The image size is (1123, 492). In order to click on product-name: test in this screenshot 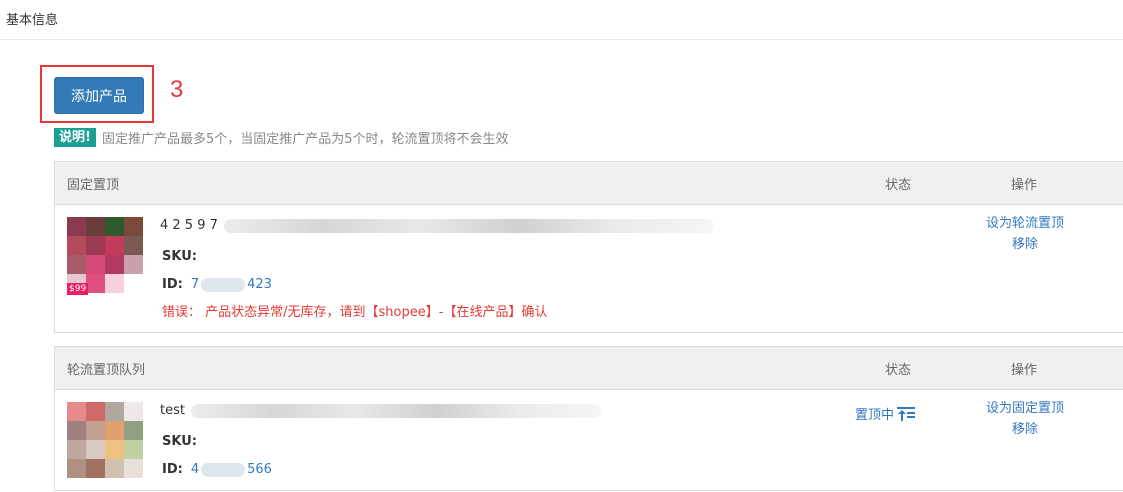, I will do `click(380, 410)`.